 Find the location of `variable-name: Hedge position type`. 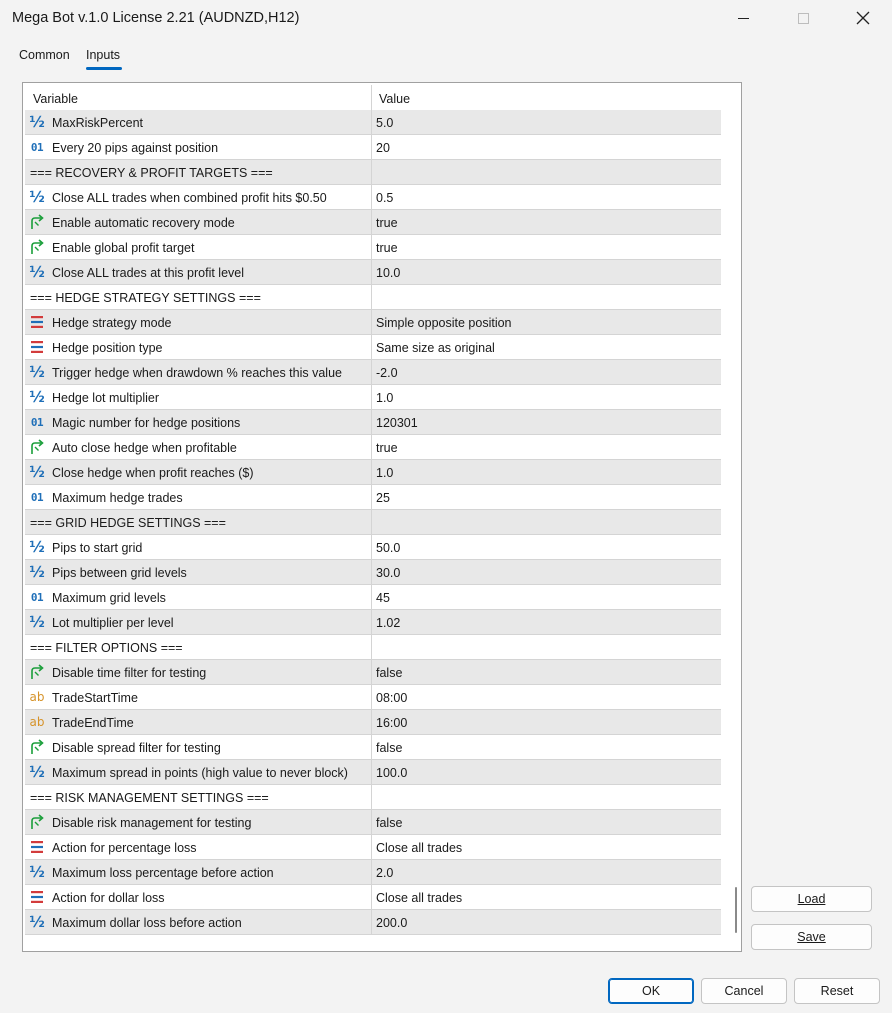

variable-name: Hedge position type is located at coordinates (107, 348).